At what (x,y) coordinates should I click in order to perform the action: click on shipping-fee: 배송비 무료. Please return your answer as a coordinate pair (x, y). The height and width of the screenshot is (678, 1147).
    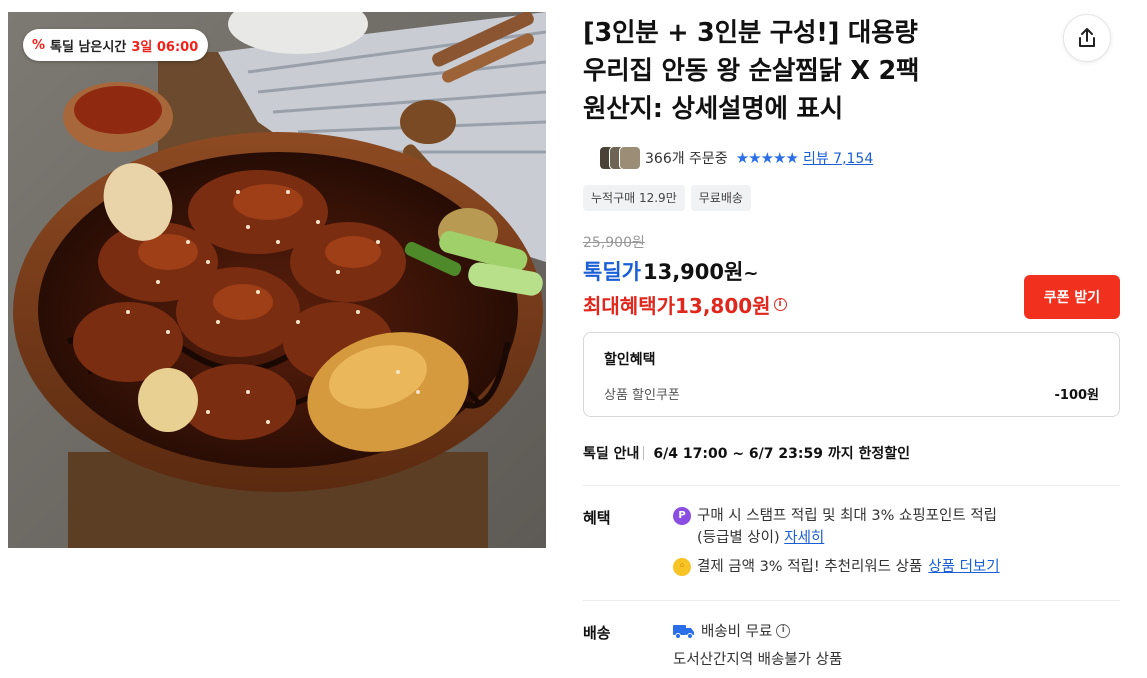
    Looking at the image, I should click on (737, 632).